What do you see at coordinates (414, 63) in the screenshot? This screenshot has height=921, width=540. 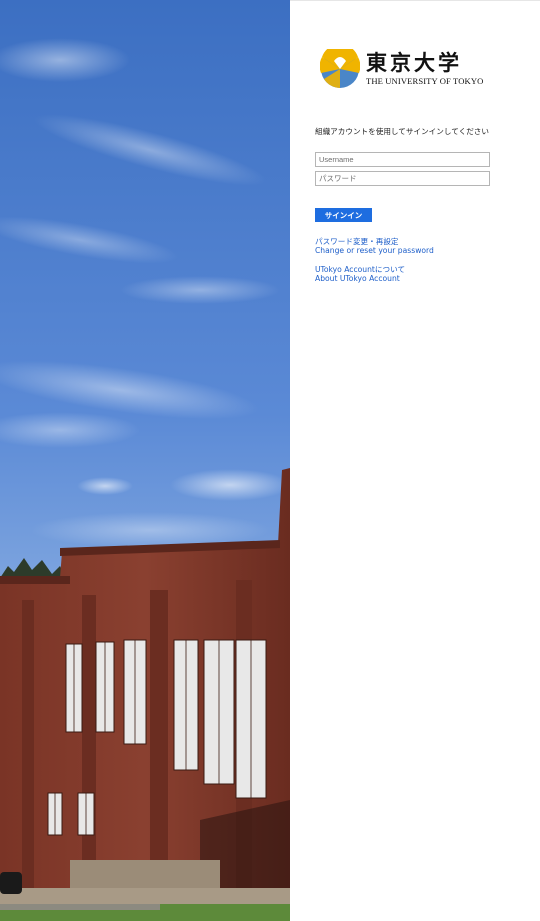 I see `logo-japanese-name: 東京大学` at bounding box center [414, 63].